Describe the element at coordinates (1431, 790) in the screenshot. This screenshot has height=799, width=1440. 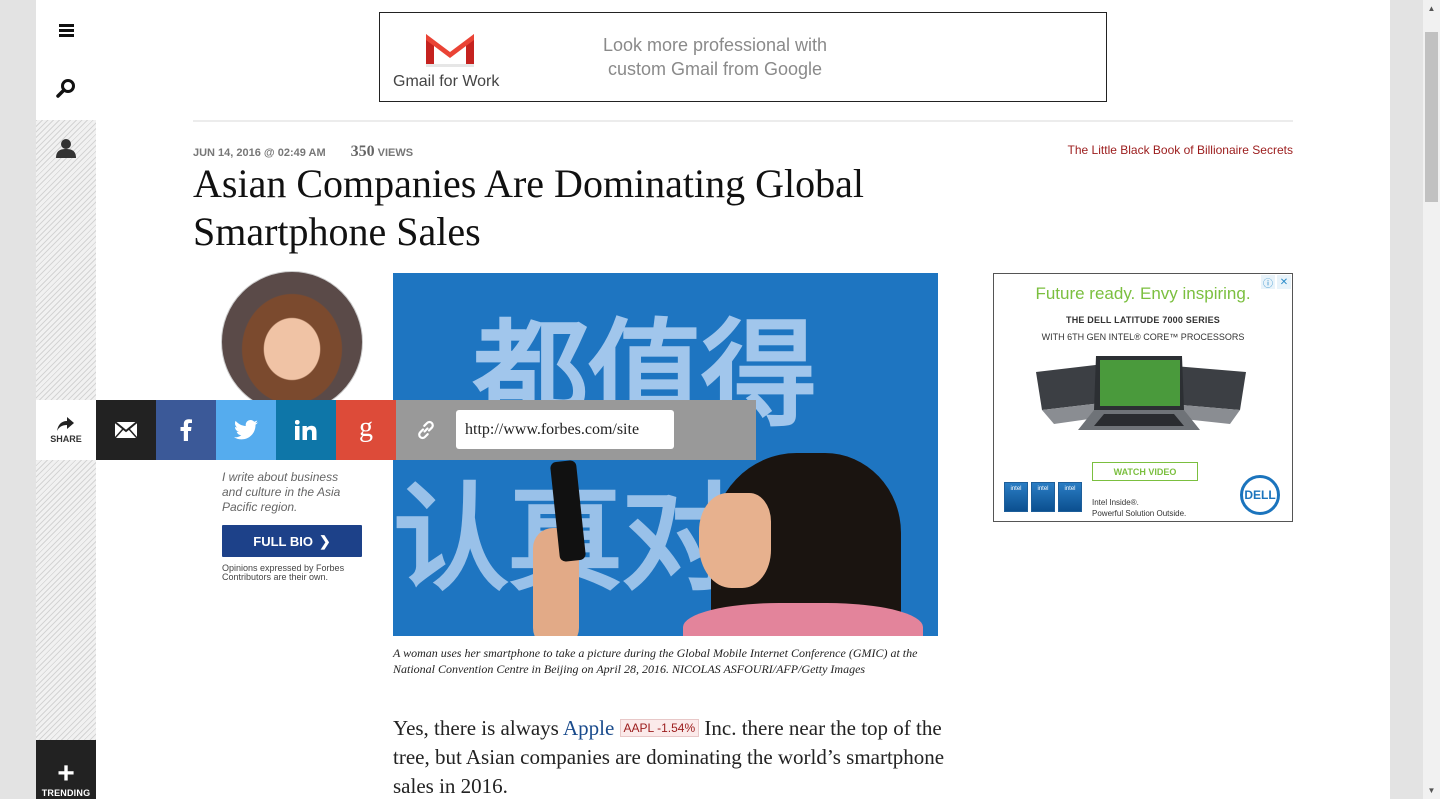
I see `scroll-down-icon: ▼` at that location.